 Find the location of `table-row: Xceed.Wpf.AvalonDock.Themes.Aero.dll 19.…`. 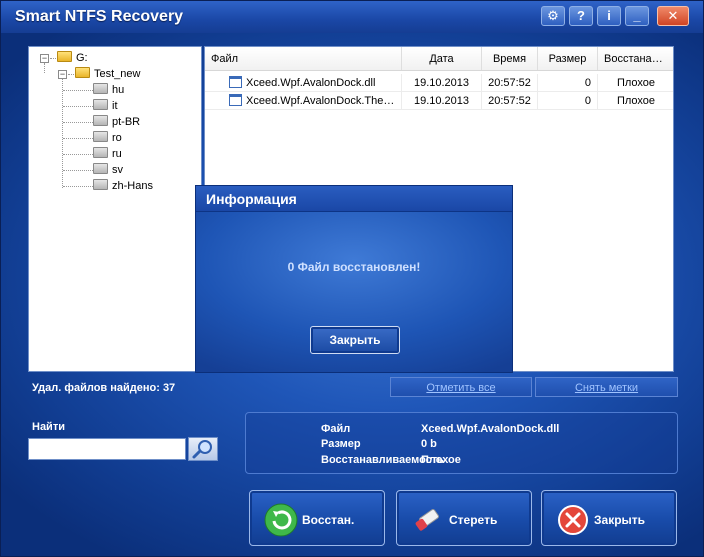

table-row: Xceed.Wpf.AvalonDock.Themes.Aero.dll 19.… is located at coordinates (439, 101).